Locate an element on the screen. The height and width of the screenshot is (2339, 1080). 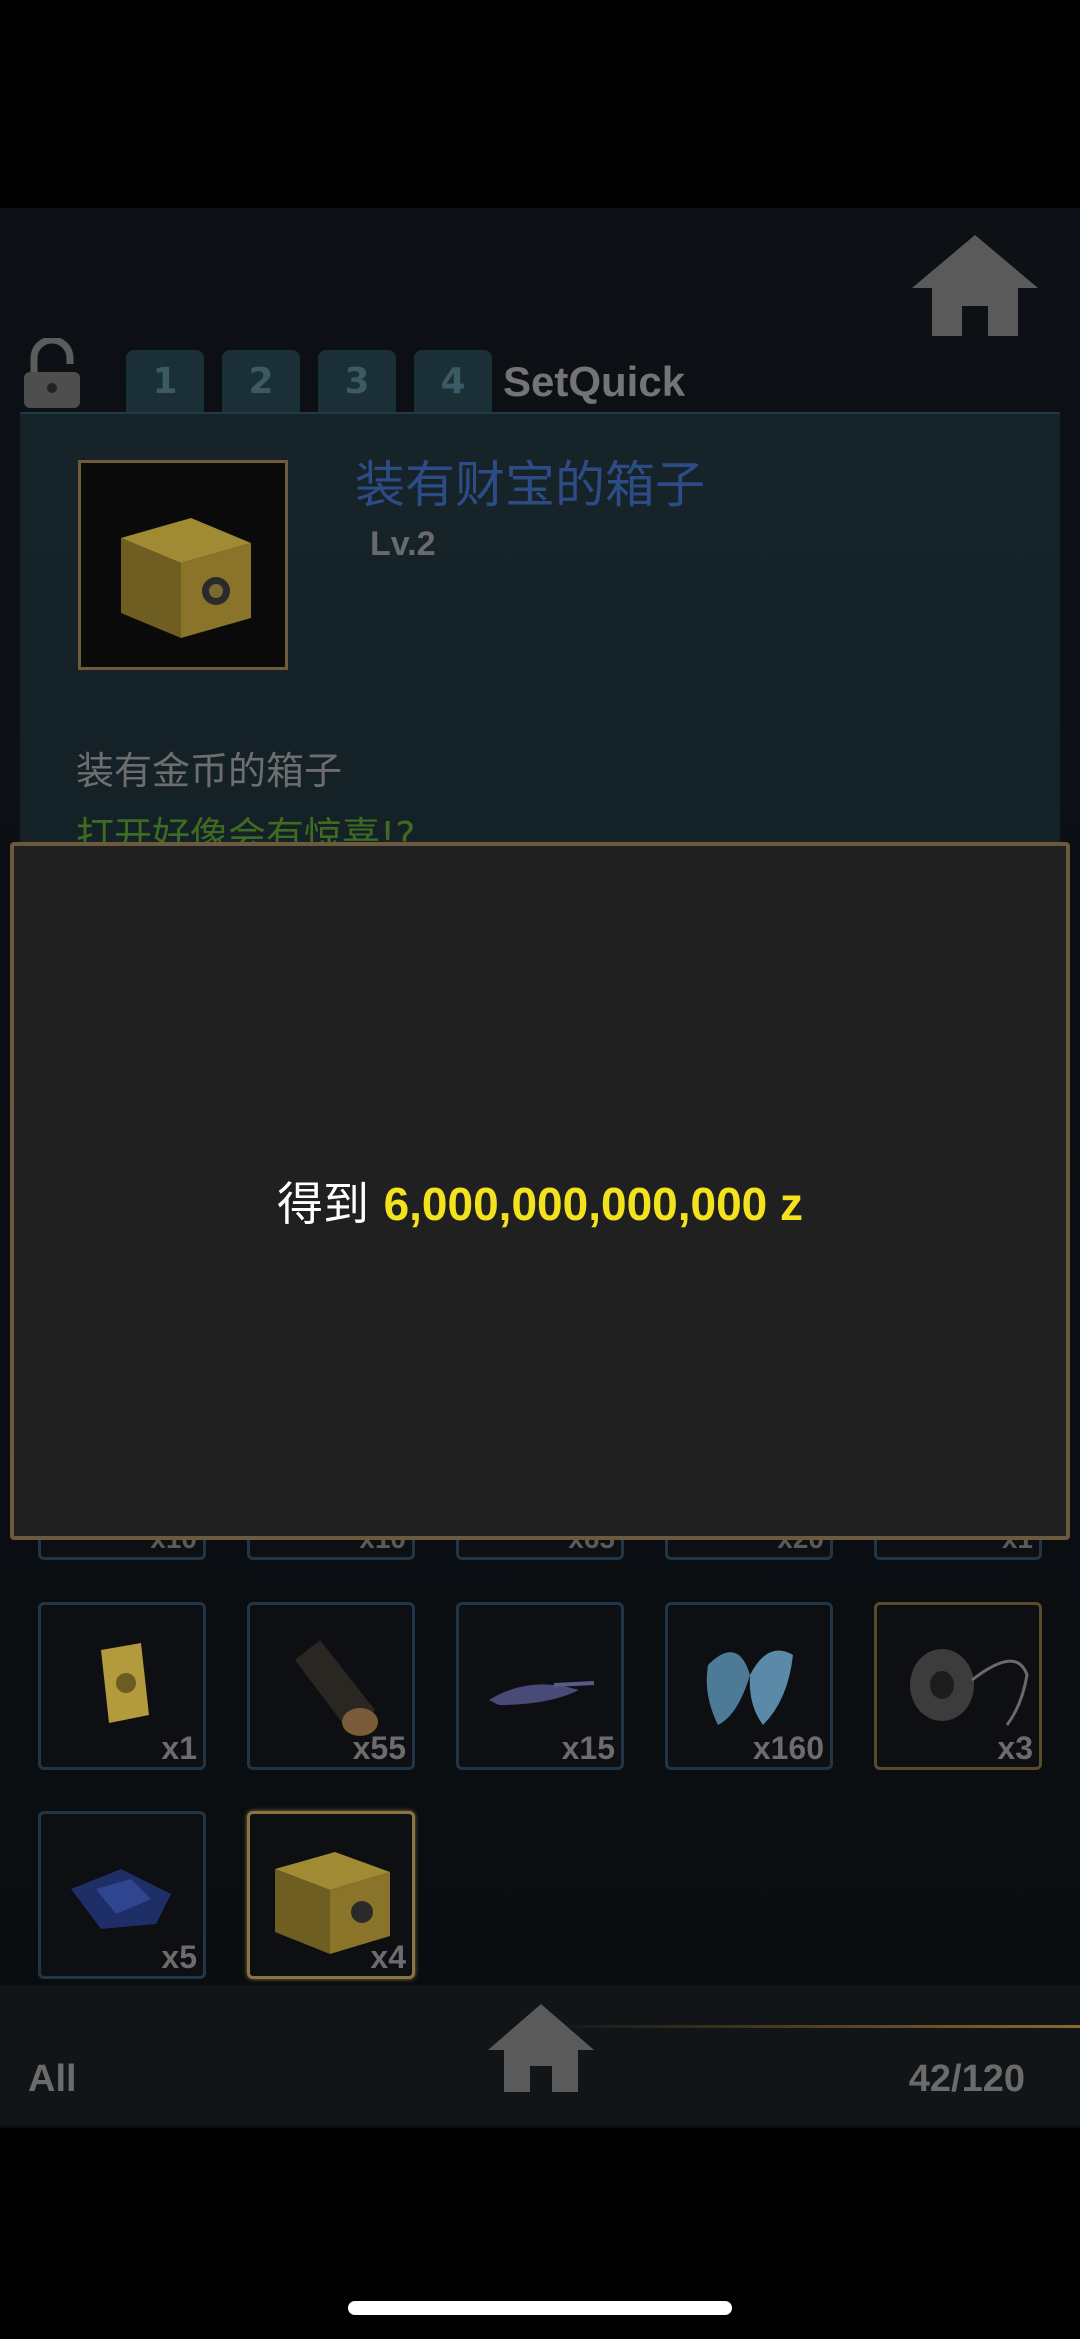
item-count: x5 is located at coordinates (179, 1957).